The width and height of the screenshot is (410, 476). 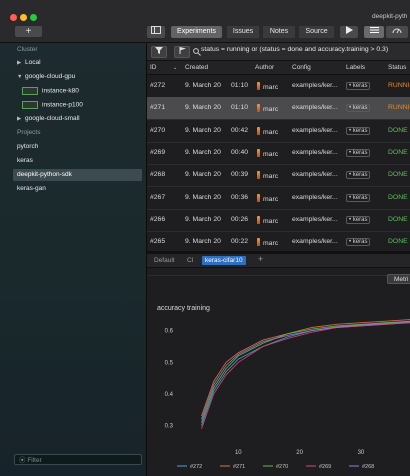 What do you see at coordinates (282, 467) in the screenshot?
I see `legend-label: #270` at bounding box center [282, 467].